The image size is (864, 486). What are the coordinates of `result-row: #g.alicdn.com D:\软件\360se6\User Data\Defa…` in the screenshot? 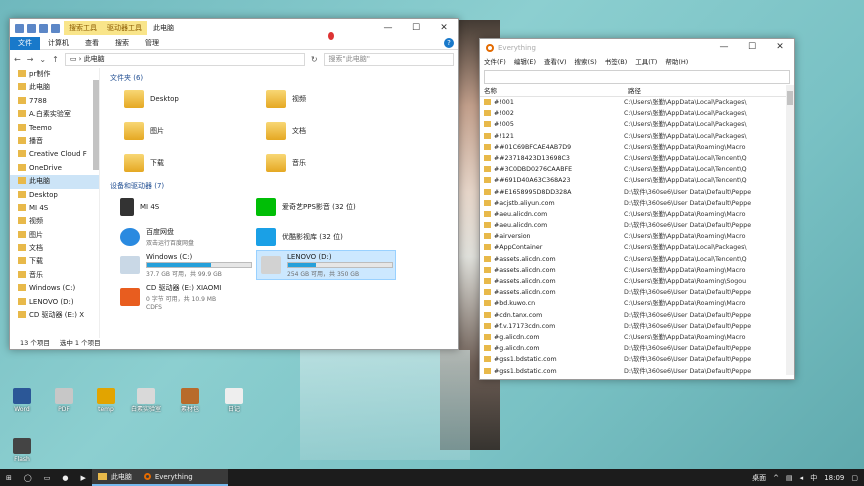 It's located at (637, 348).